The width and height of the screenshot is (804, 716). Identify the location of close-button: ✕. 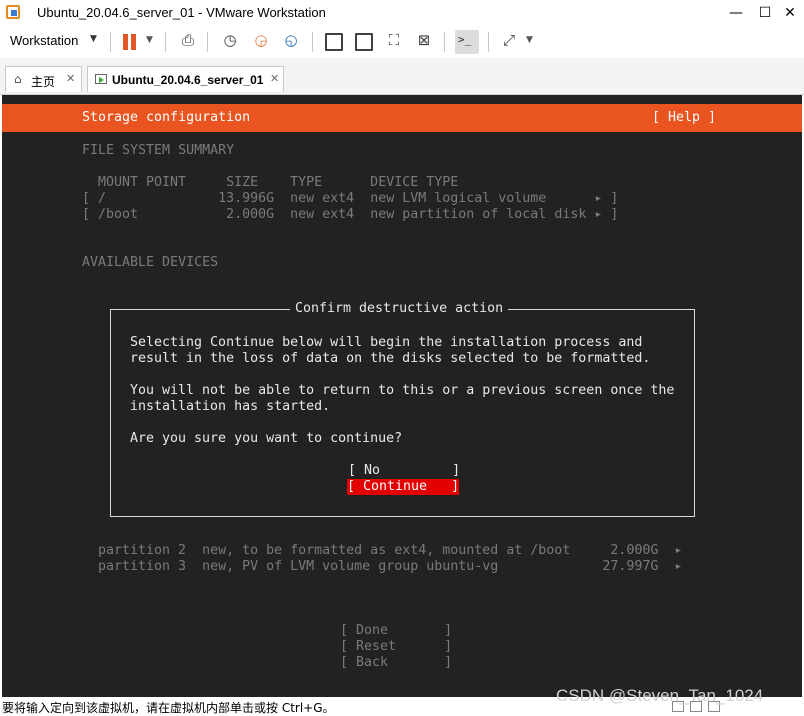
(790, 13).